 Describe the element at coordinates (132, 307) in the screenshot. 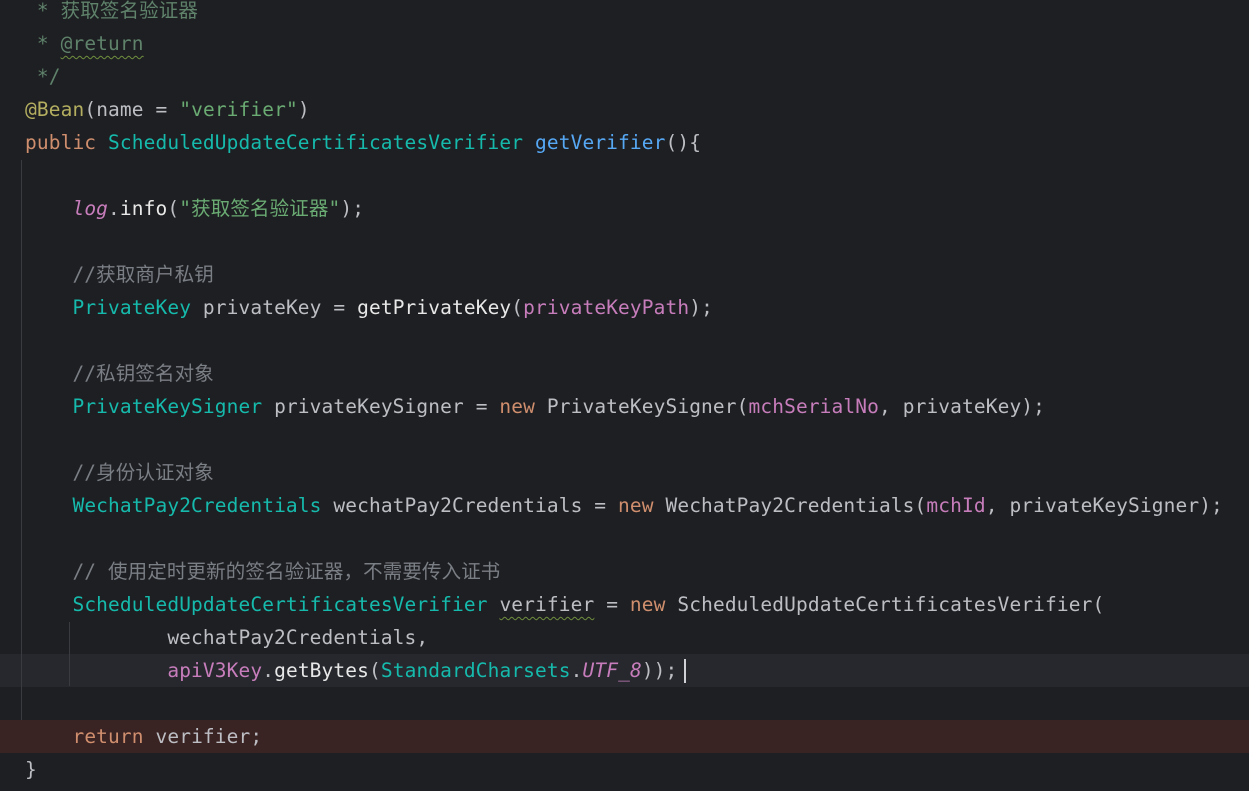

I see `code-token: PrivateKey` at that location.